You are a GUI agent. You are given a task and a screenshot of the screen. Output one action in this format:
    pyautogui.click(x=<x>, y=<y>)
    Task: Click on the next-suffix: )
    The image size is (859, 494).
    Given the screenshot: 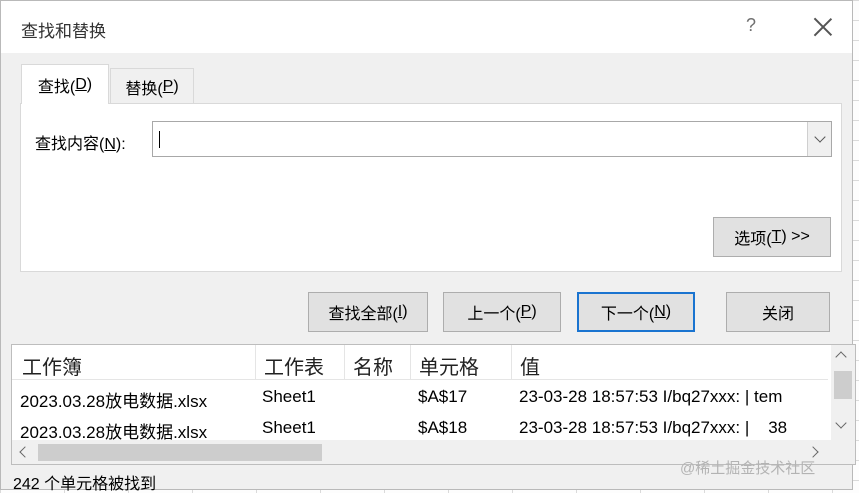 What is the action you would take?
    pyautogui.click(x=668, y=311)
    